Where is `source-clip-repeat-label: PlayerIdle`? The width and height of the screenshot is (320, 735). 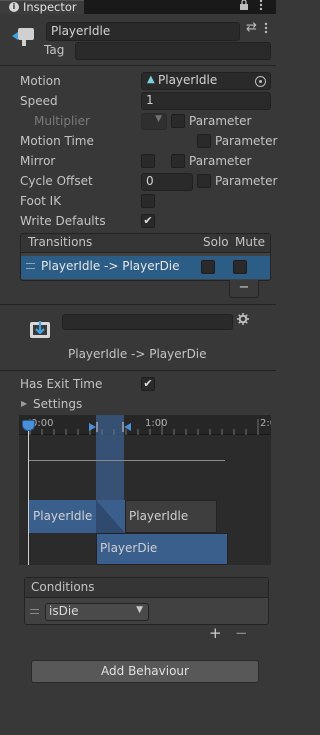 source-clip-repeat-label: PlayerIdle is located at coordinates (159, 516).